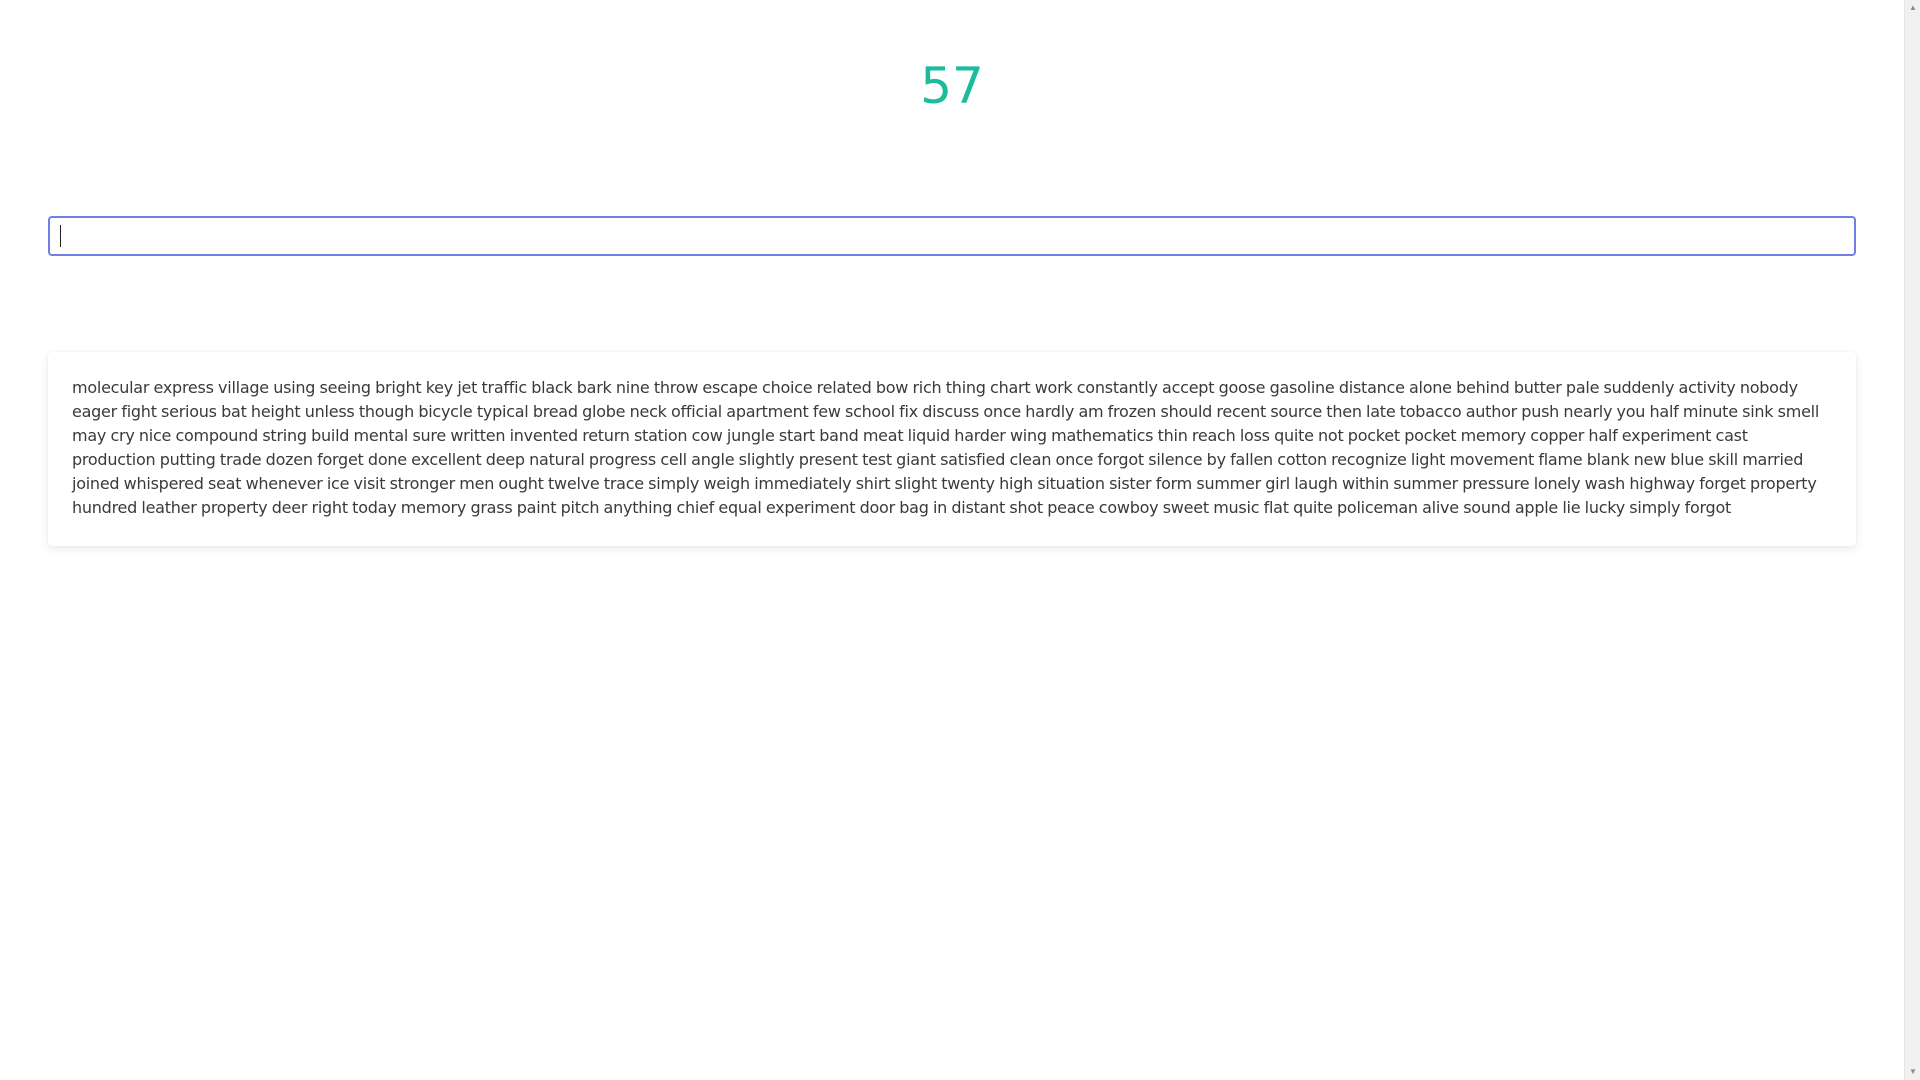 This screenshot has width=1920, height=1080. I want to click on vertical-scrollbar: ▲ ▼, so click(1912, 540).